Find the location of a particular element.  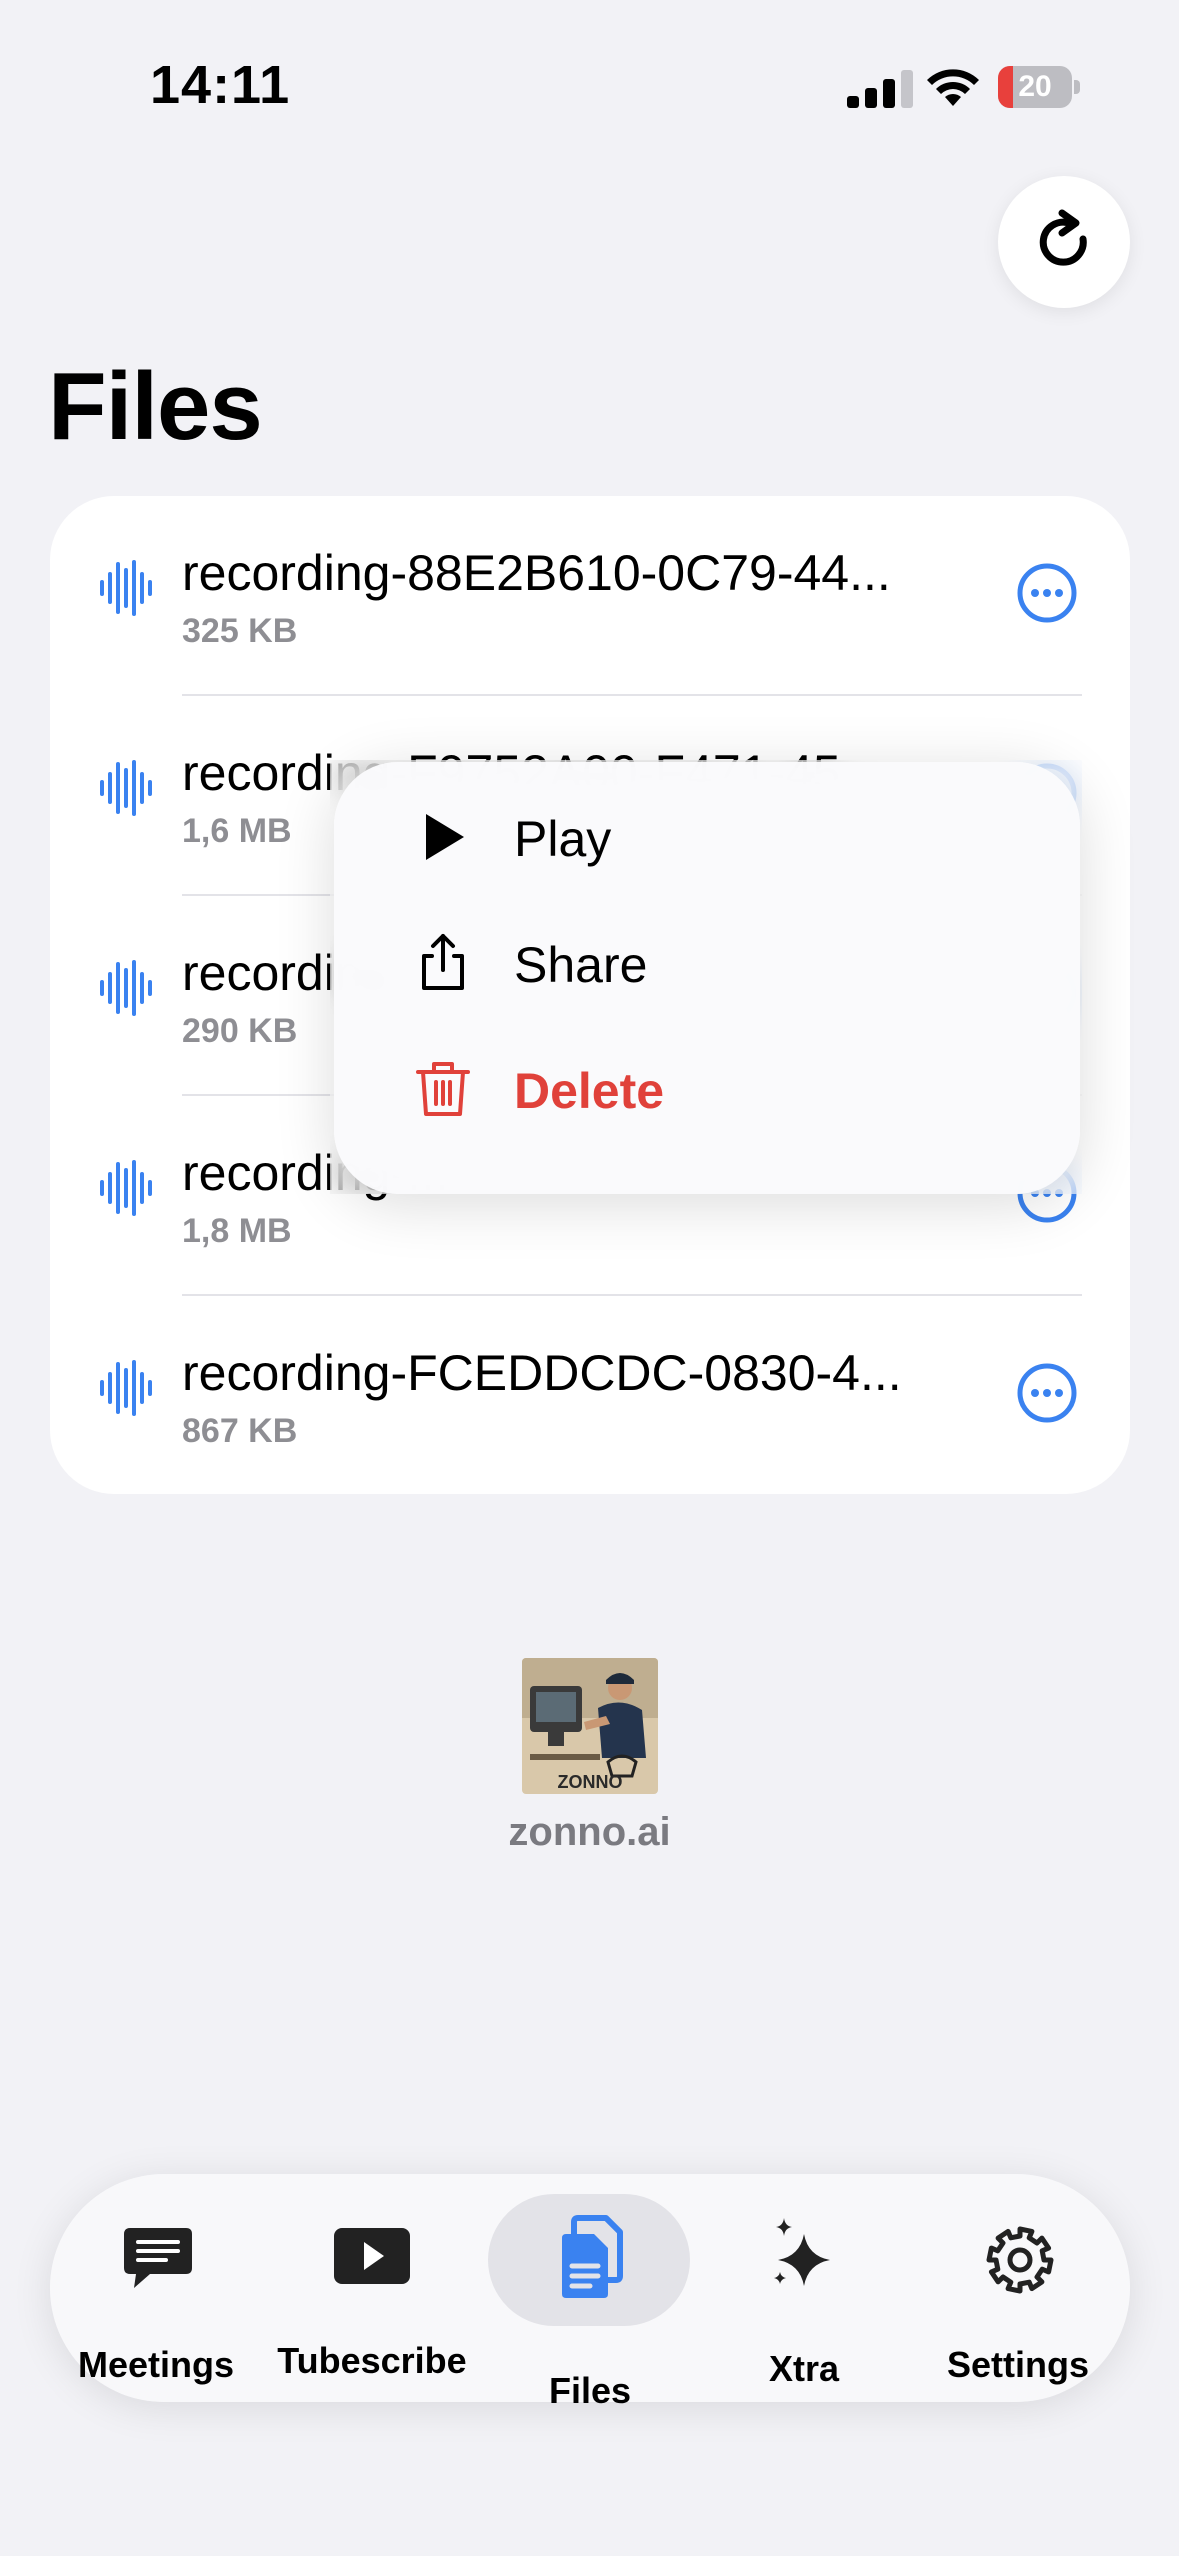

tab-xtra: Xtra is located at coordinates (806, 2288).